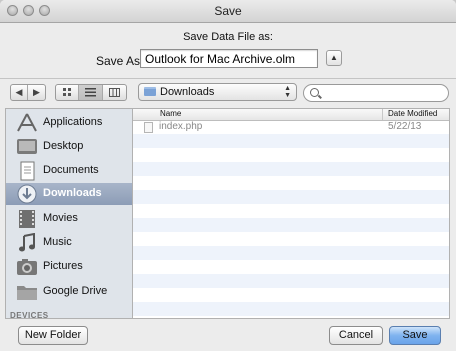  I want to click on sidebar-item-desktop: Desktop, so click(69, 147).